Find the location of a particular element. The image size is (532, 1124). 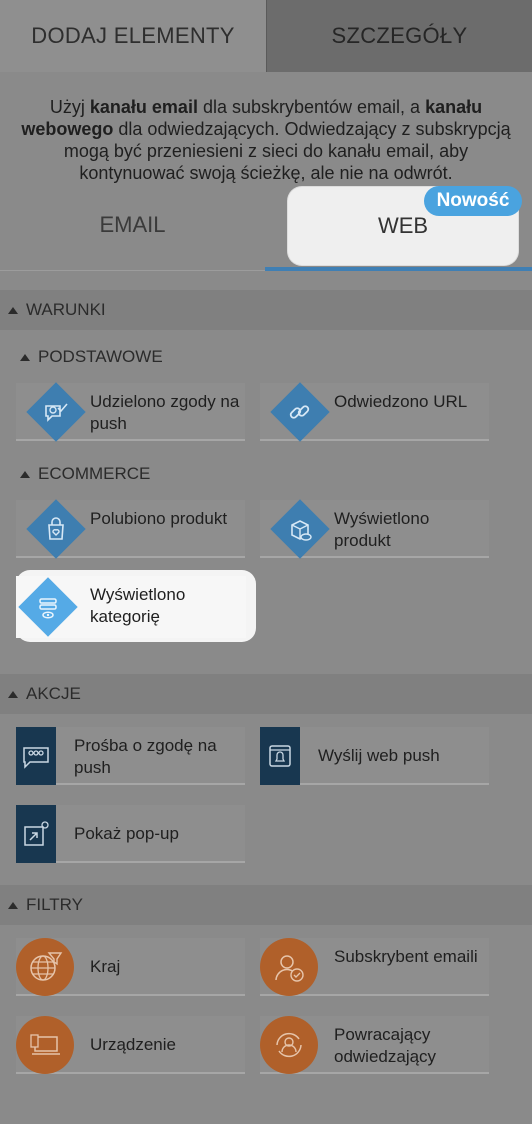

section-actions: AKCJE is located at coordinates (266, 694).